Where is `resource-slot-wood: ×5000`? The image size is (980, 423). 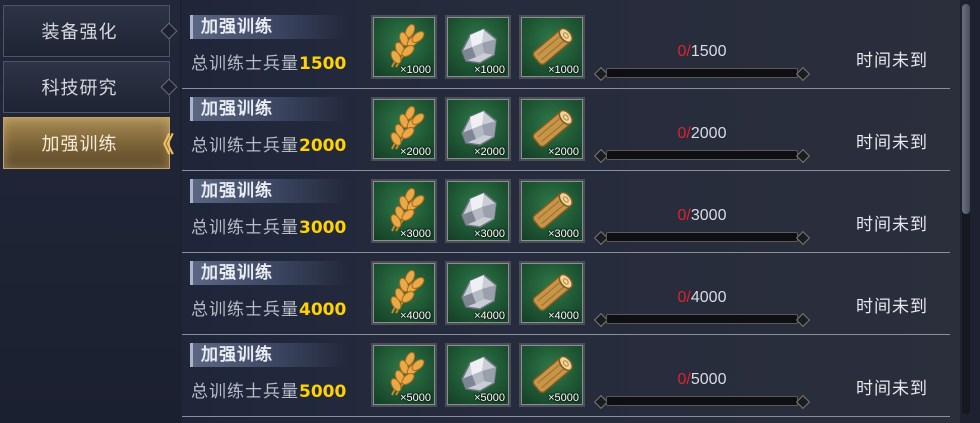 resource-slot-wood: ×5000 is located at coordinates (552, 375).